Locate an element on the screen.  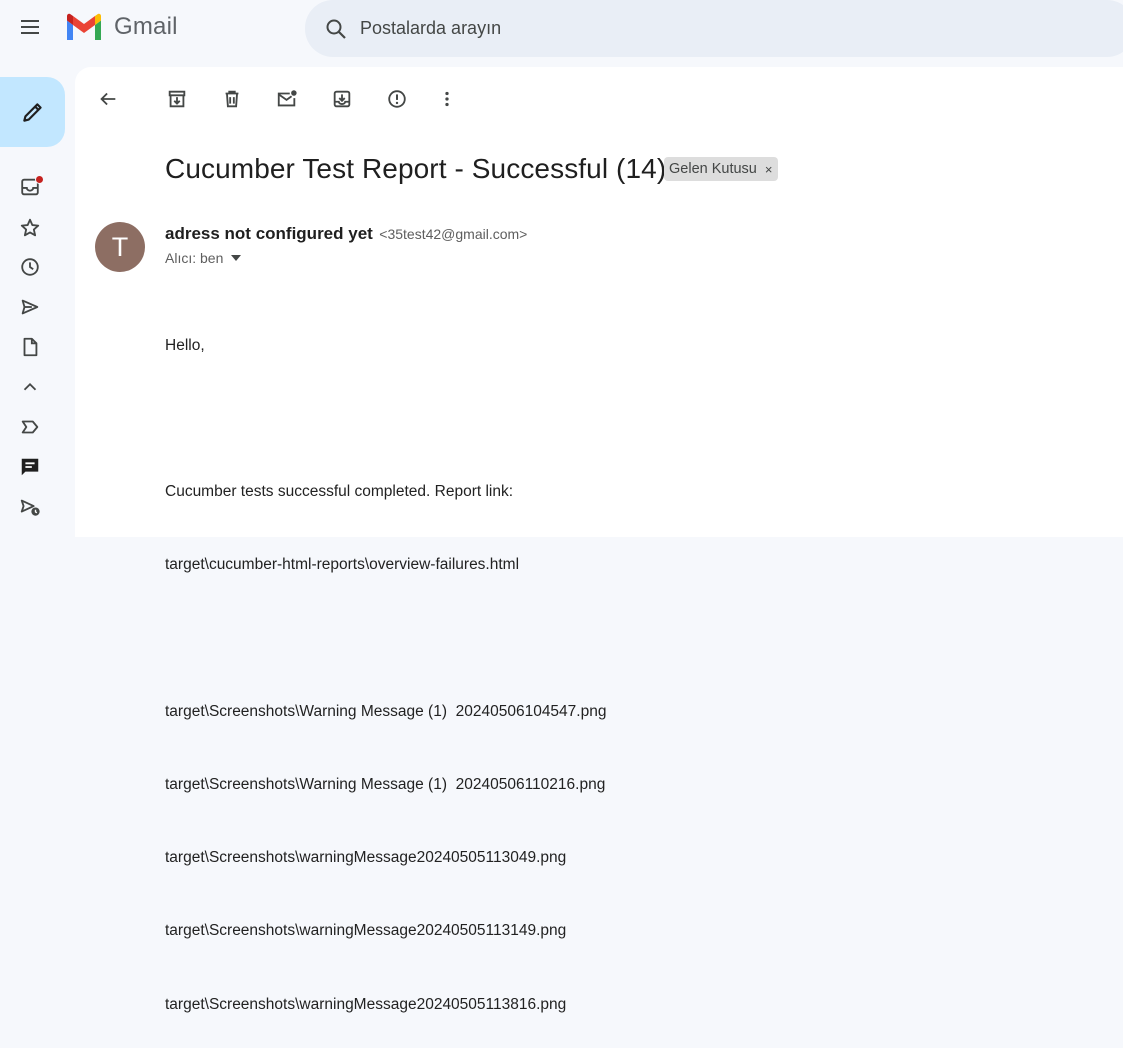
delete-icon is located at coordinates (232, 99).